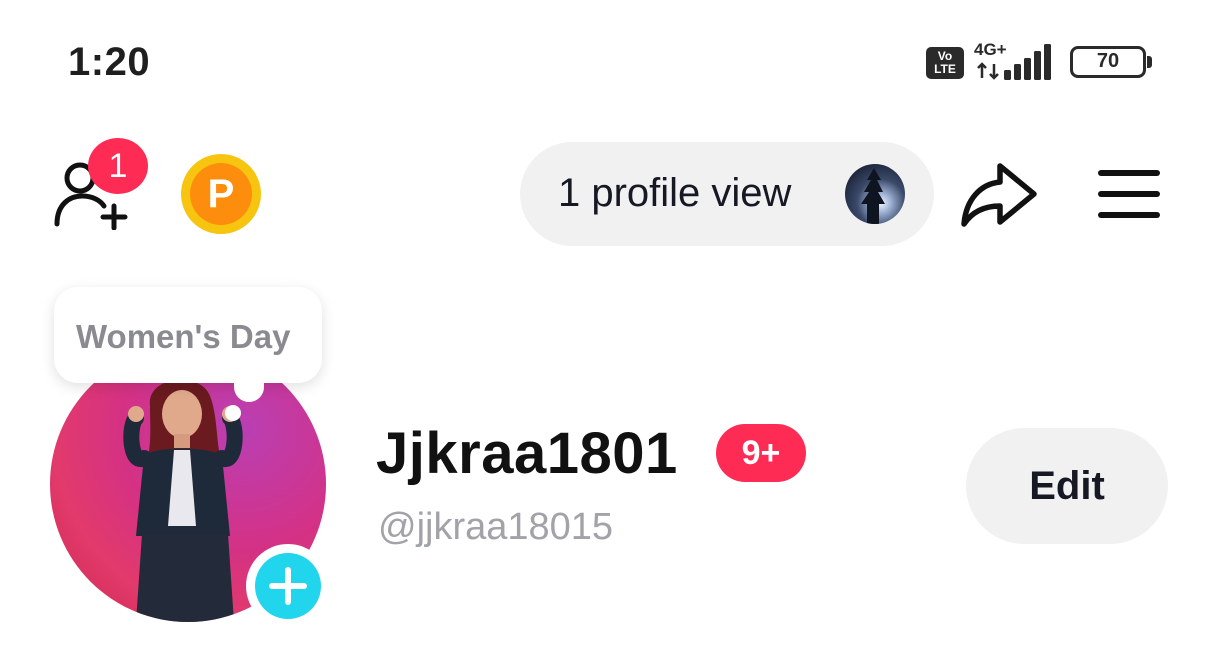  What do you see at coordinates (945, 69) in the screenshot?
I see `volte-bottom-label: LTE` at bounding box center [945, 69].